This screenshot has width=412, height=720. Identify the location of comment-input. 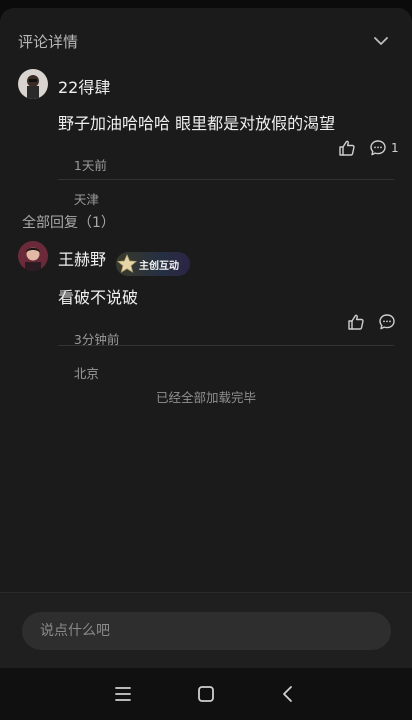
(206, 631).